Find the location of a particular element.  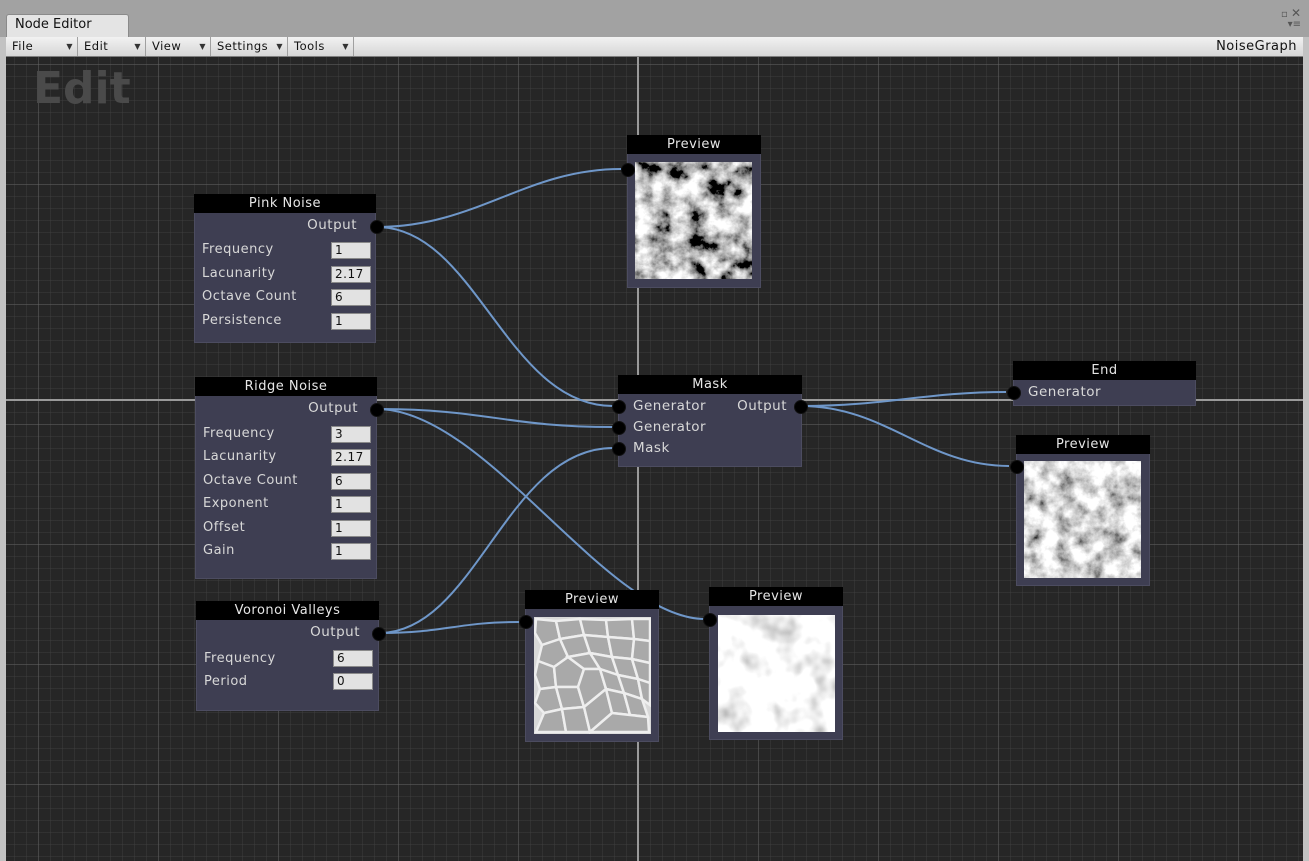

window-controls: ▫ ✕ ▾≡ is located at coordinates (1291, 18).